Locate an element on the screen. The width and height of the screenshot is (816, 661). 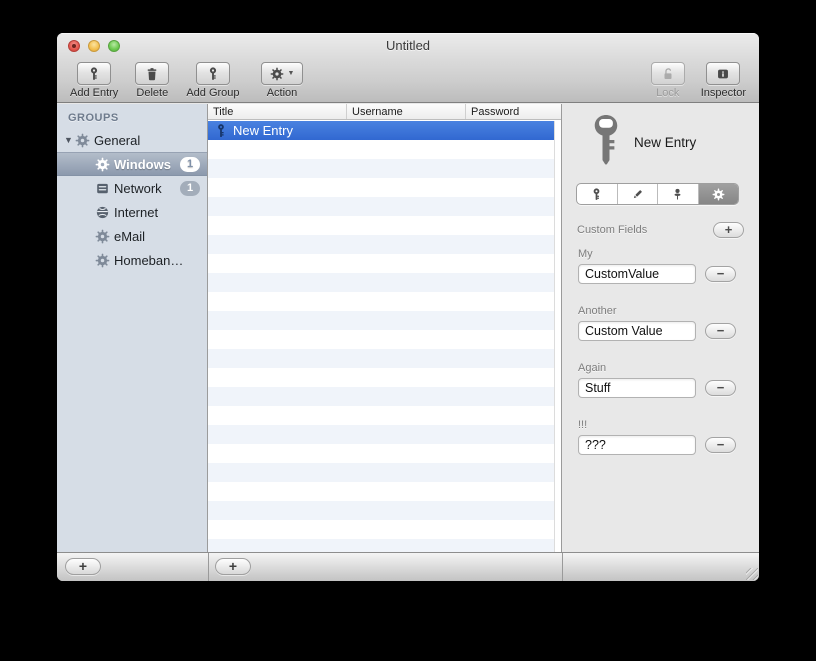
add-group-bottom-button: + is located at coordinates (83, 566).